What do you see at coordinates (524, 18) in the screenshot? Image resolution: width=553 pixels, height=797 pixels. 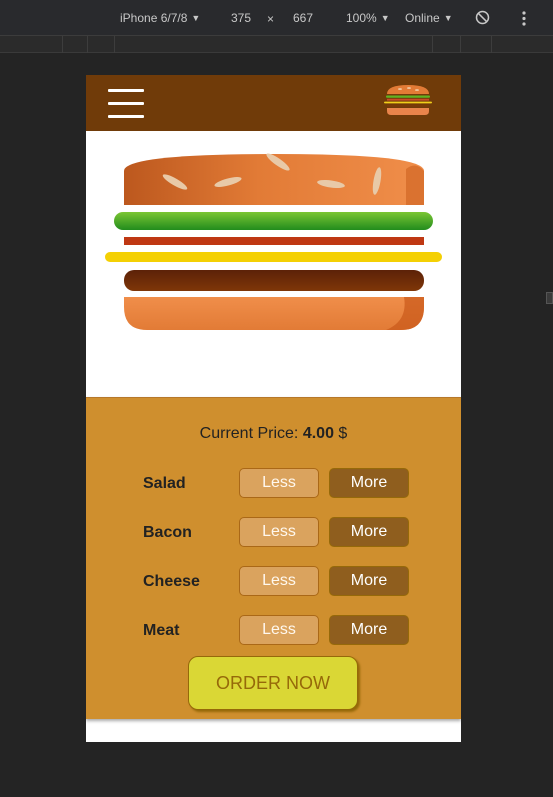 I see `more-options-icon` at bounding box center [524, 18].